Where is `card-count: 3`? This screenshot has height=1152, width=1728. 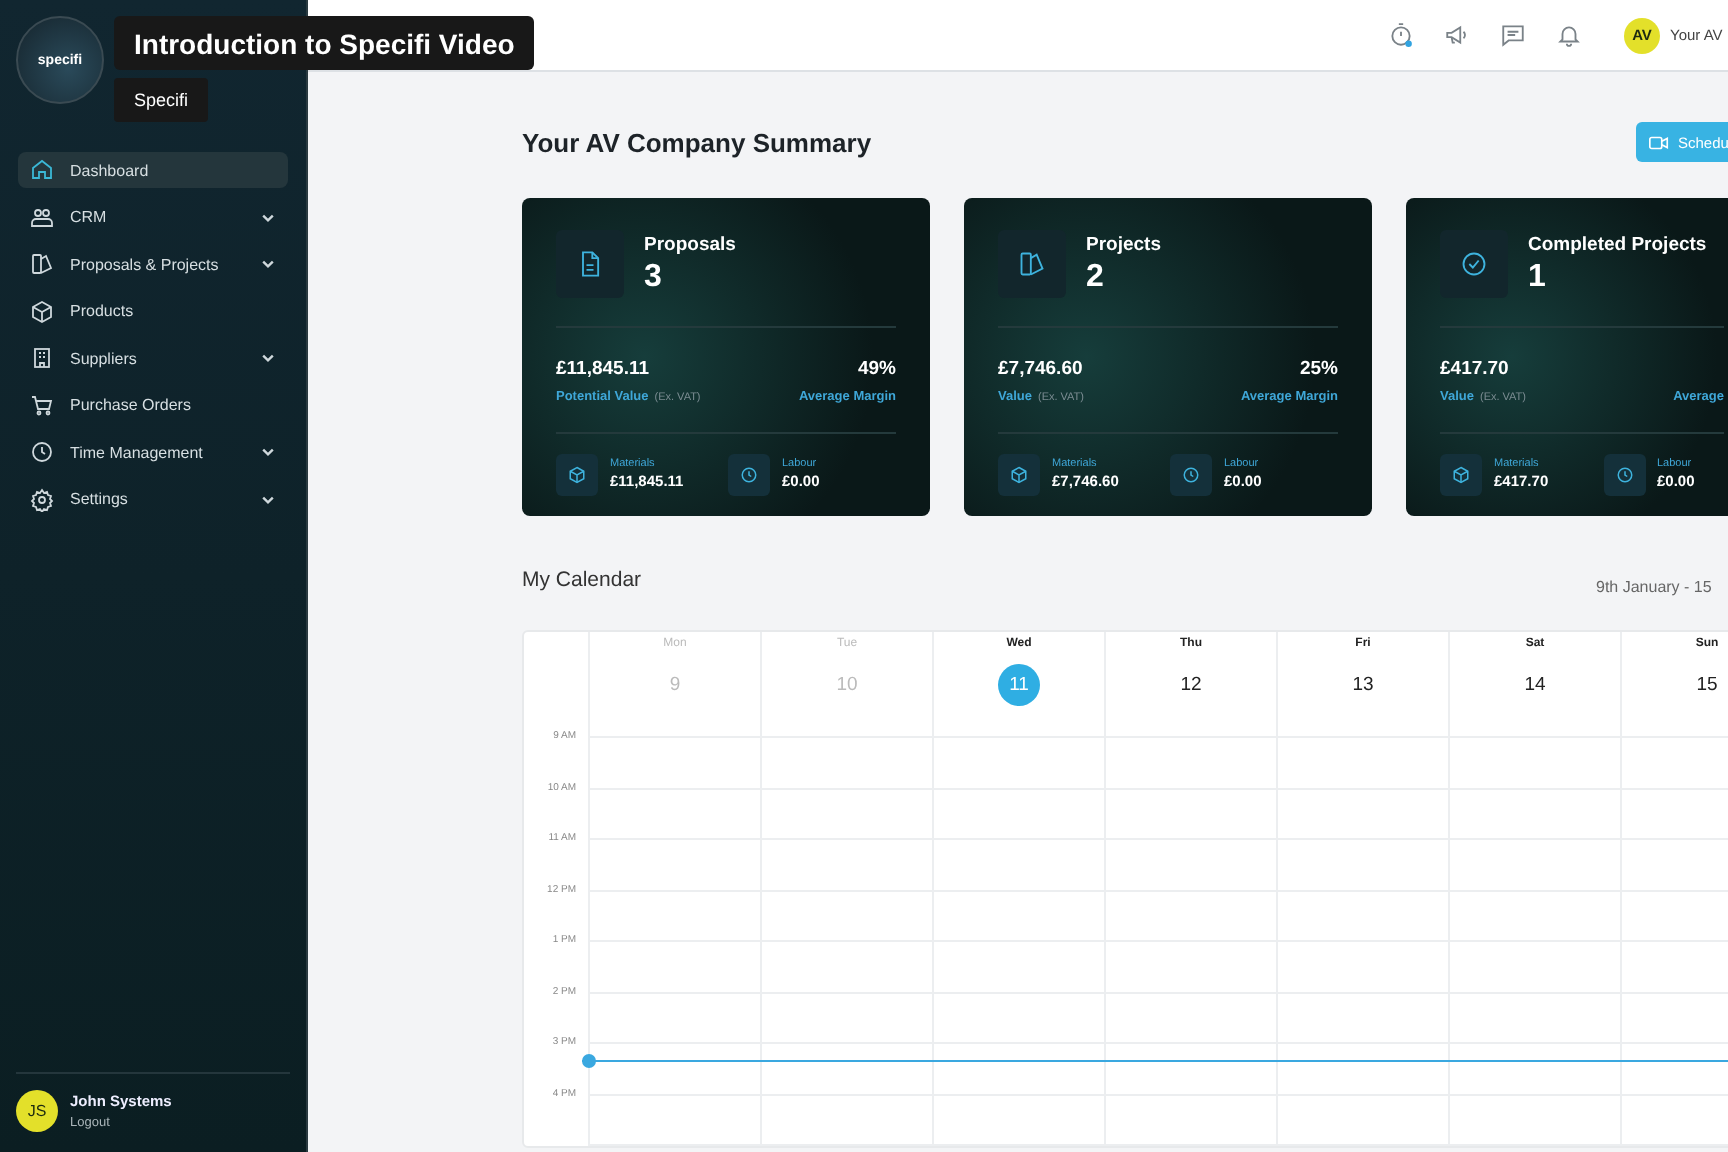
card-count: 3 is located at coordinates (654, 278).